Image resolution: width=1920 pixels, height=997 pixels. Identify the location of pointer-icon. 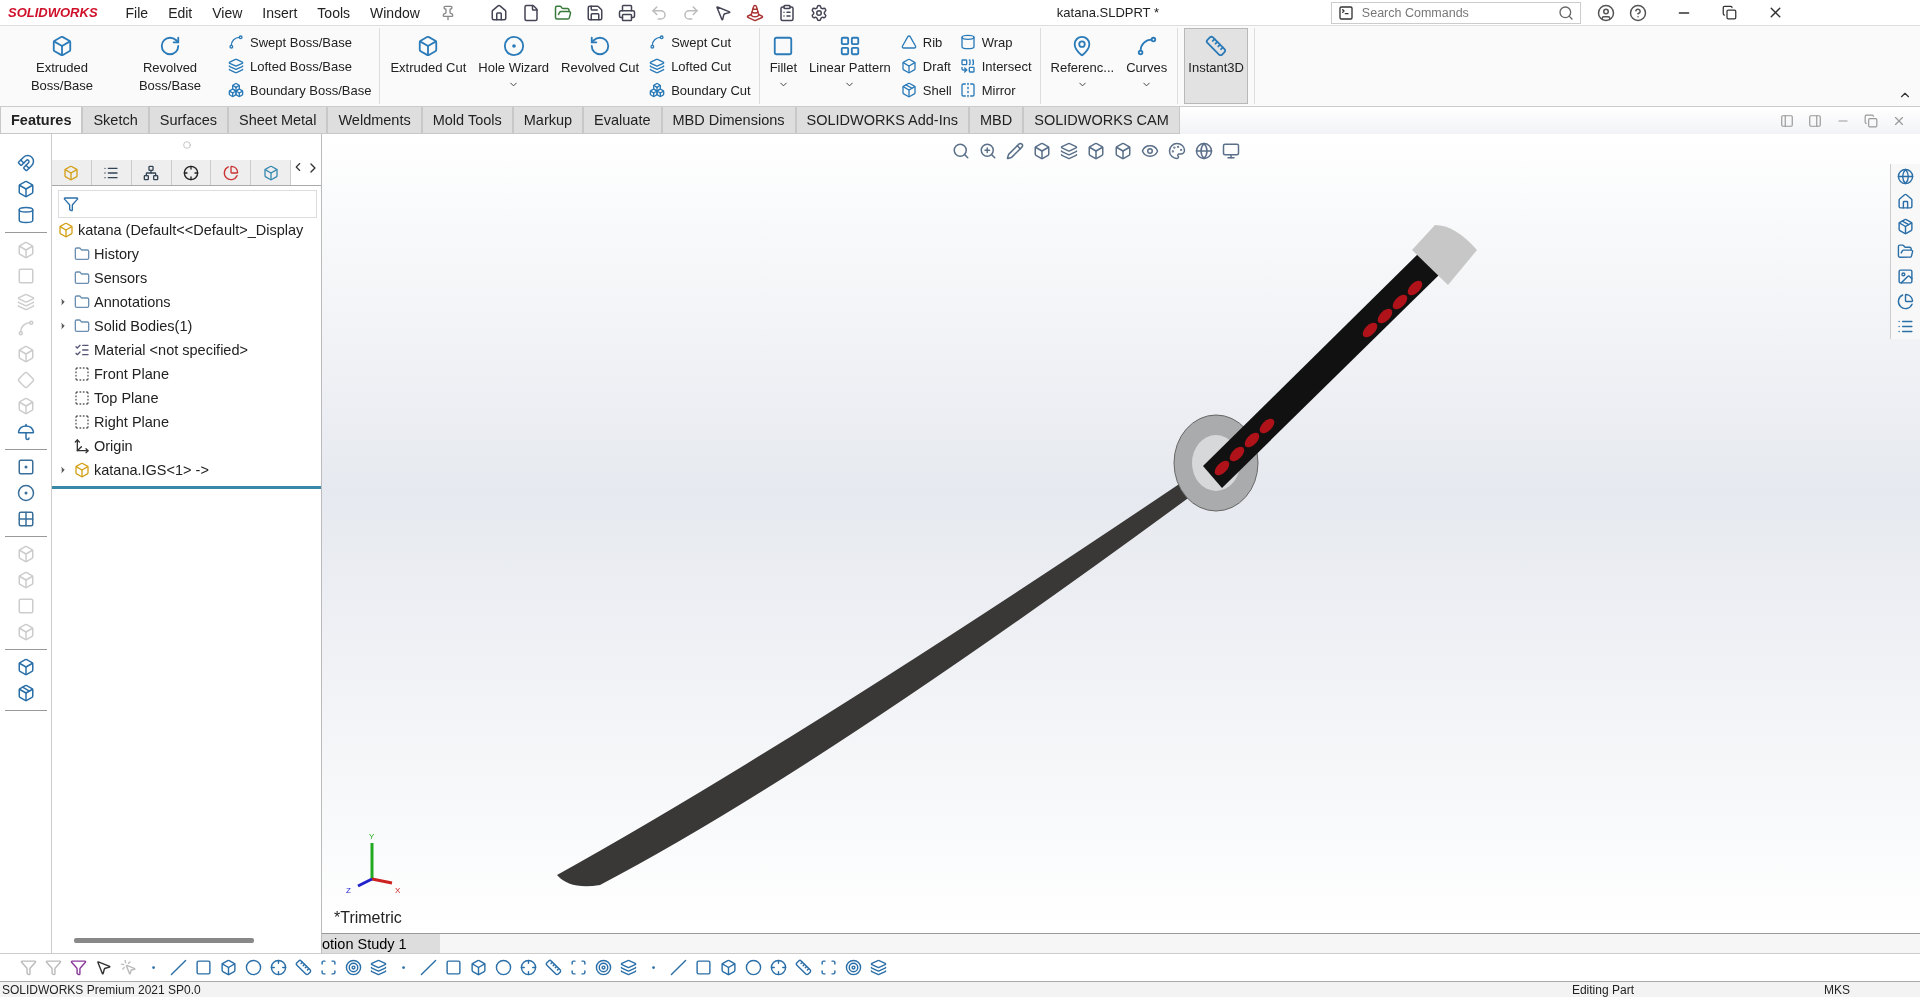
(722, 12).